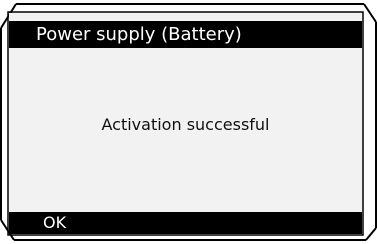  I want to click on page-title: Power supply (Battery), so click(139, 34).